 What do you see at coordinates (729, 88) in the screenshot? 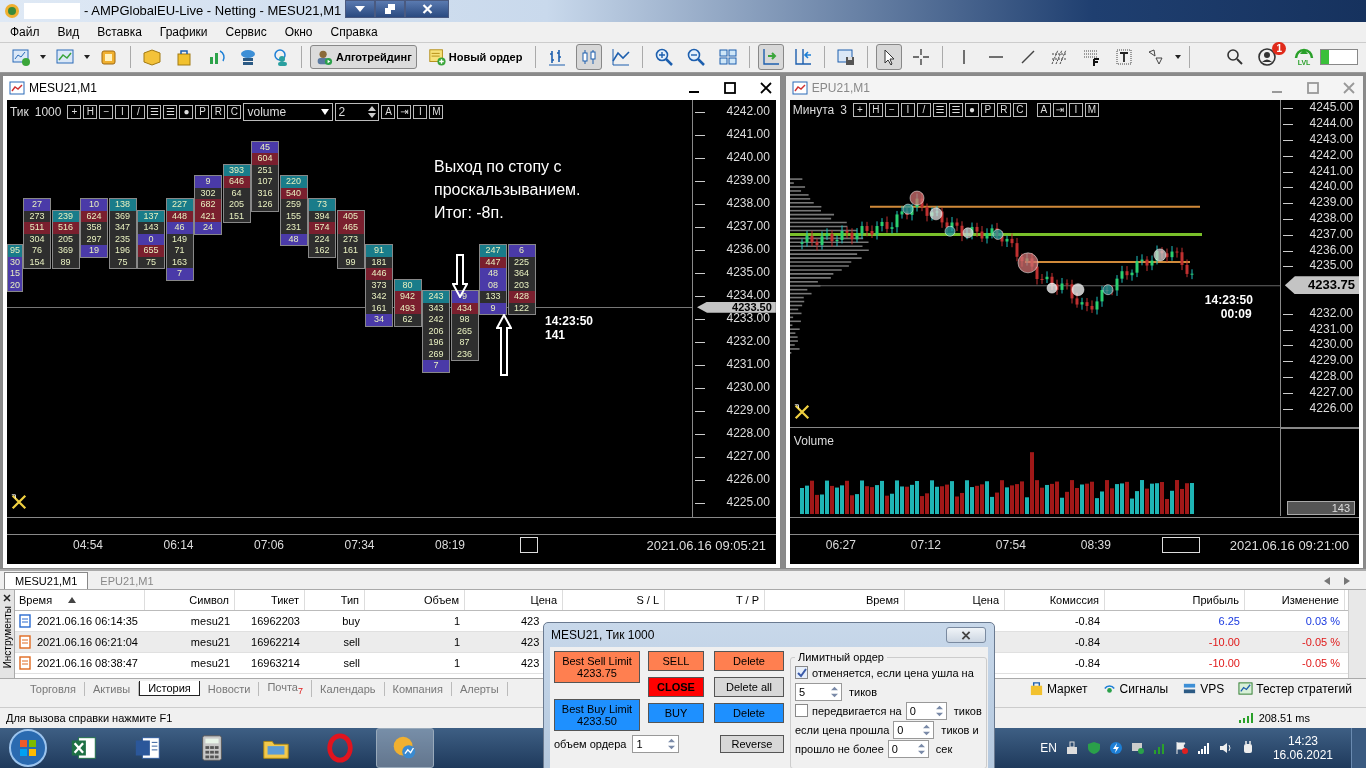
I see `maximize-icon` at bounding box center [729, 88].